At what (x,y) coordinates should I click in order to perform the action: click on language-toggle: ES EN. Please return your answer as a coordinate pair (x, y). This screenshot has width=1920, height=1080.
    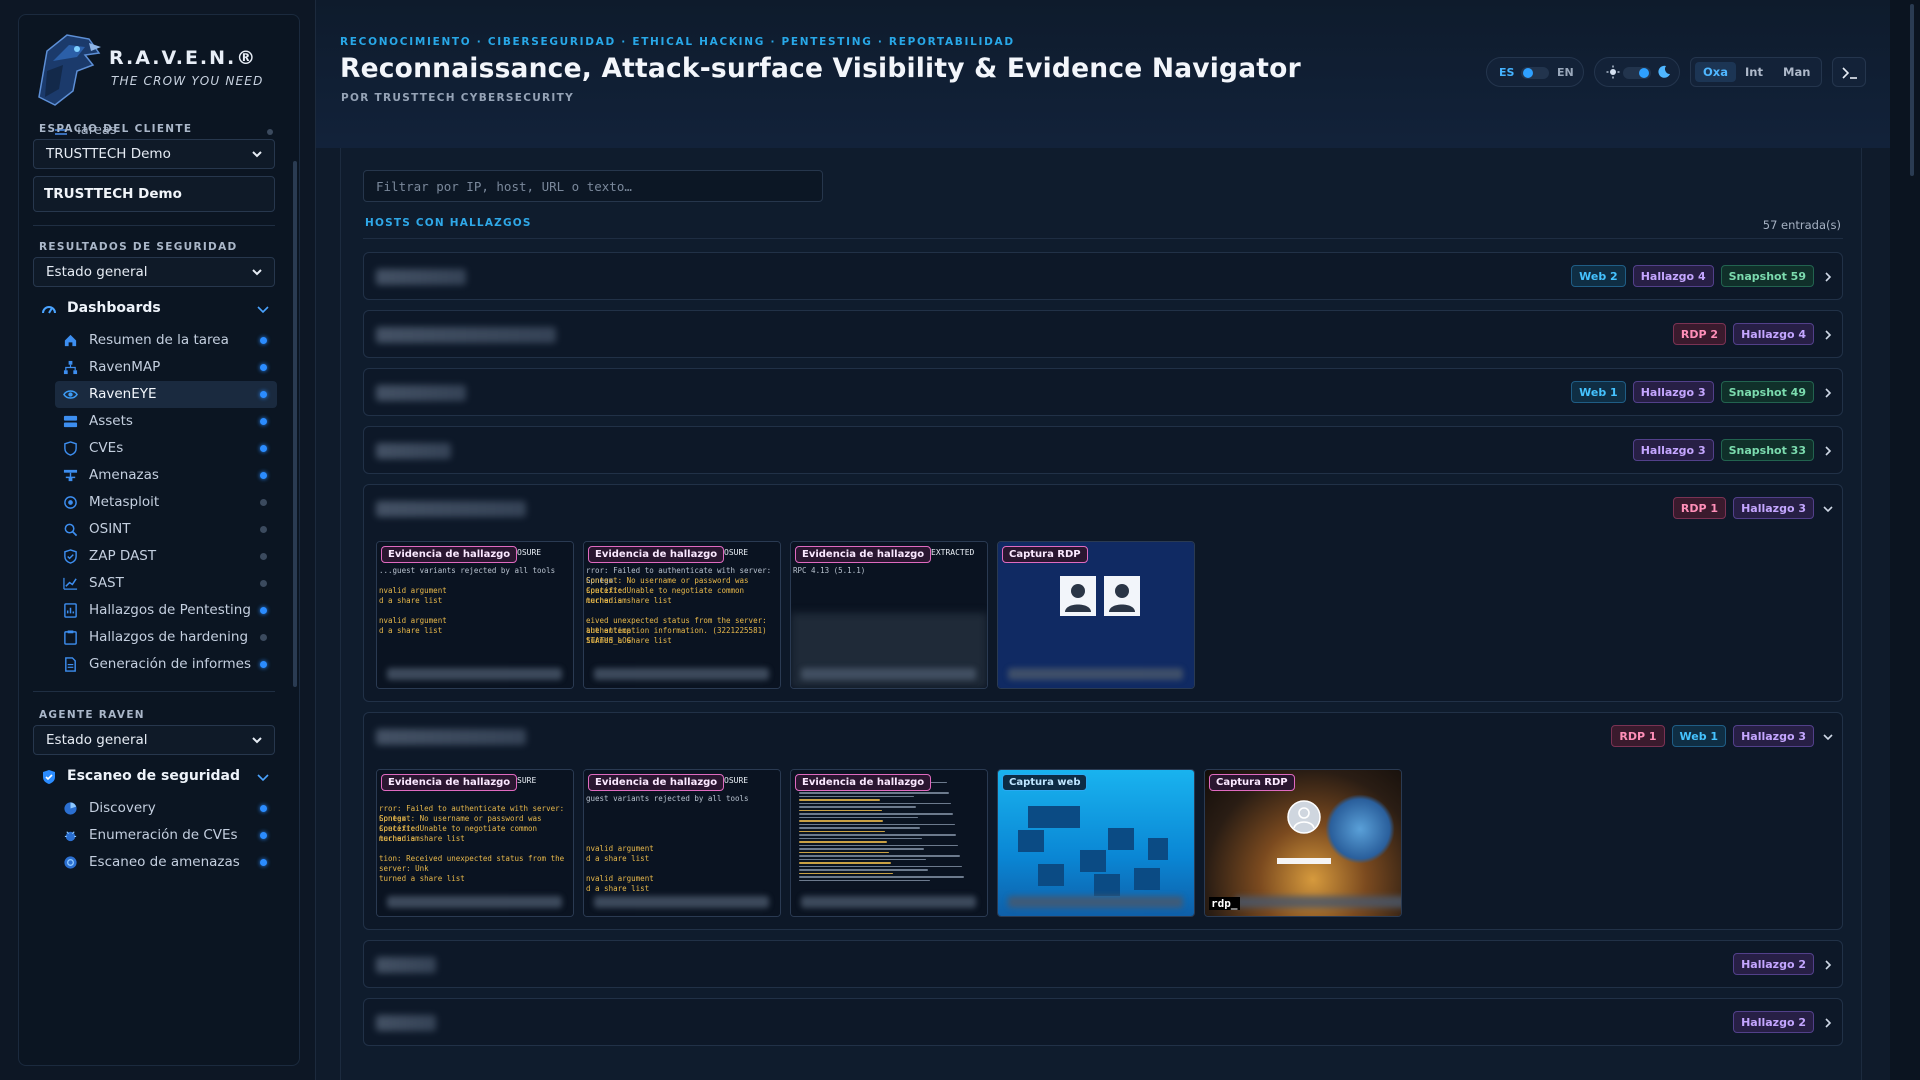
    Looking at the image, I should click on (1535, 72).